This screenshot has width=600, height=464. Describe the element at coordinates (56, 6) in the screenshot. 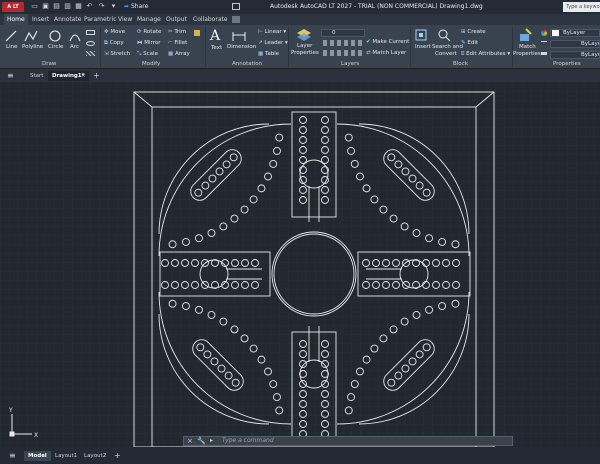

I see `save-as-icon: ▤` at that location.